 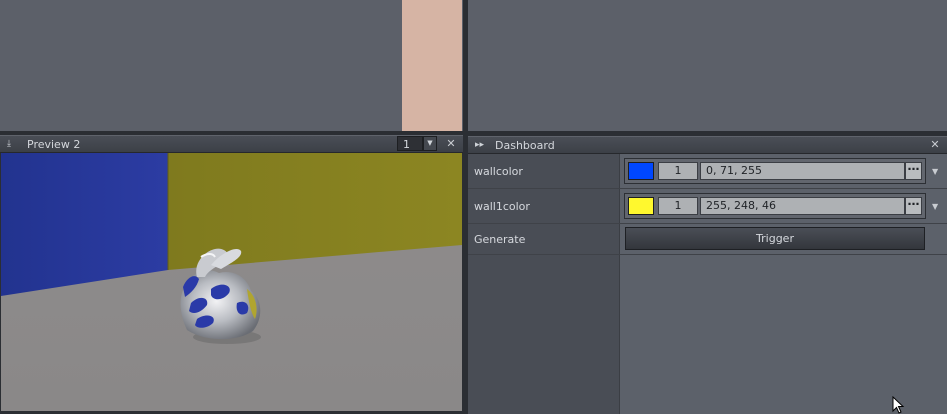 I want to click on param-label: Generate, so click(x=500, y=239).